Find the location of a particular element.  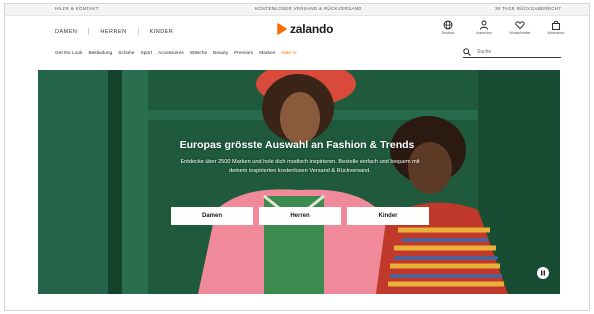

zalando-logo: zalando is located at coordinates (305, 29).